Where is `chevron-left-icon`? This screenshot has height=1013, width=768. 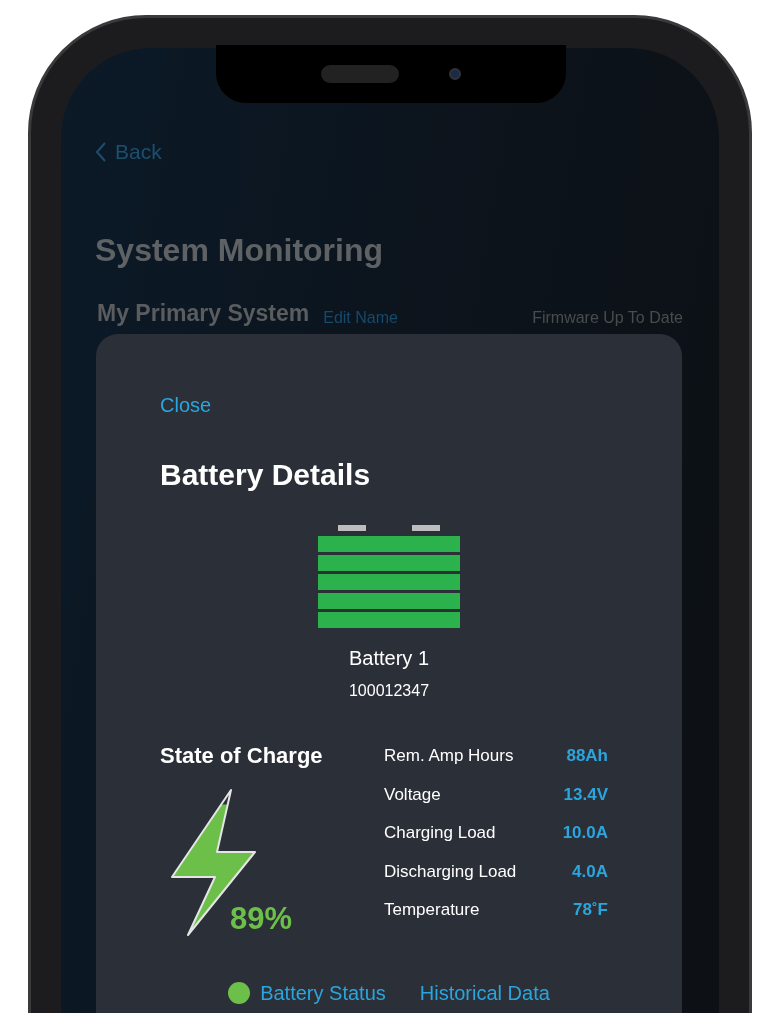
chevron-left-icon is located at coordinates (101, 151).